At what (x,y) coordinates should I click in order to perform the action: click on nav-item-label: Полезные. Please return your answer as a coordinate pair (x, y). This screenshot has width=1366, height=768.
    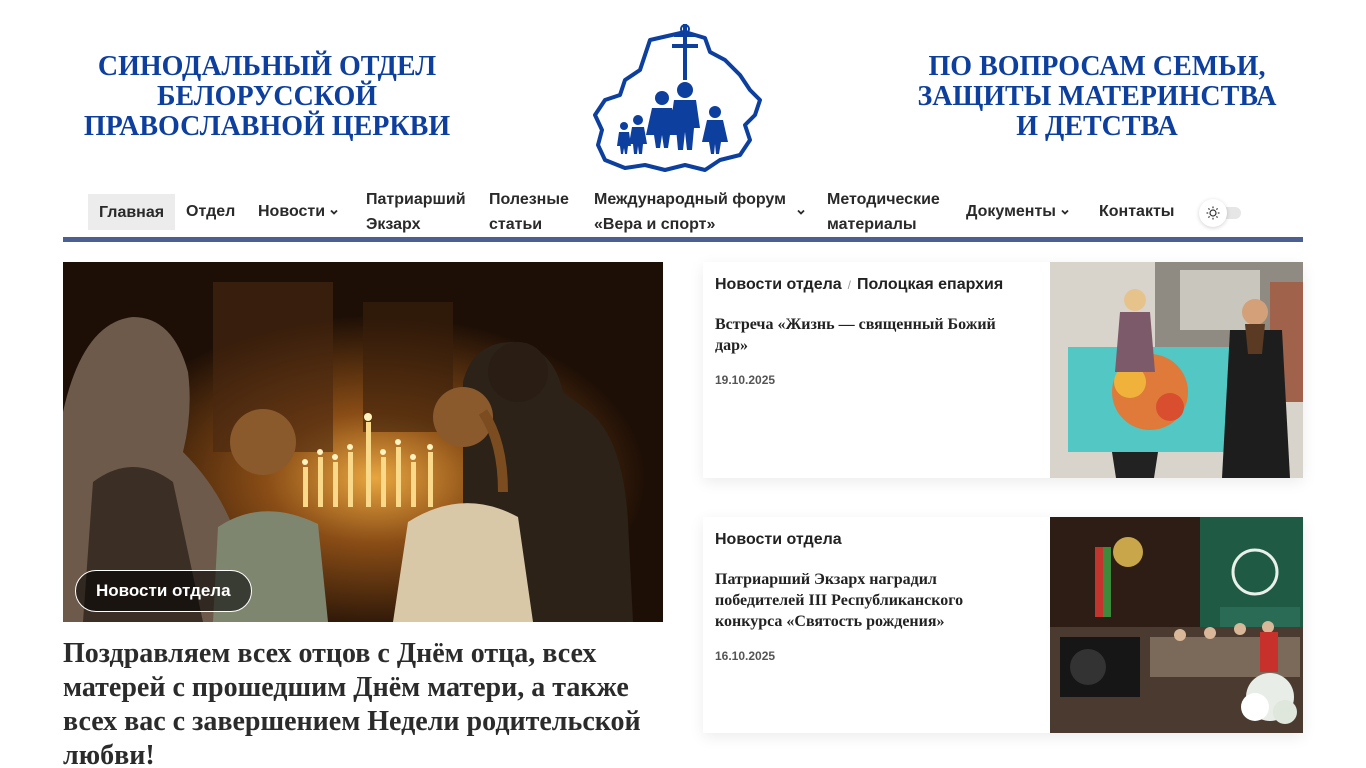
    Looking at the image, I should click on (529, 199).